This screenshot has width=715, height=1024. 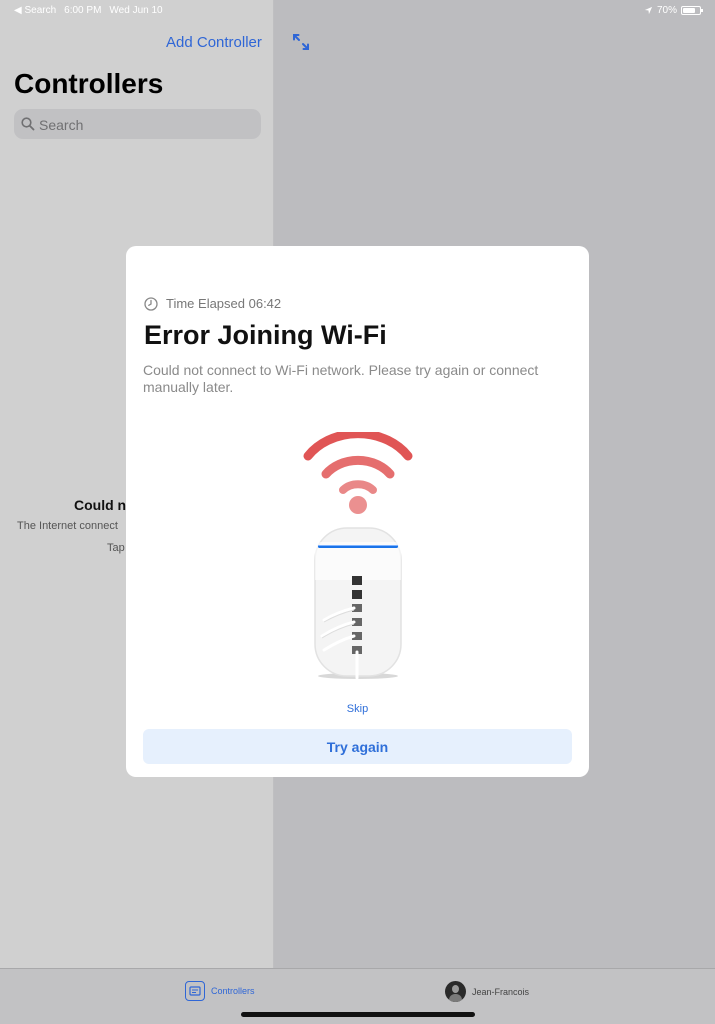 What do you see at coordinates (224, 303) in the screenshot?
I see `time-elapsed-label: Time Elapsed 06:42` at bounding box center [224, 303].